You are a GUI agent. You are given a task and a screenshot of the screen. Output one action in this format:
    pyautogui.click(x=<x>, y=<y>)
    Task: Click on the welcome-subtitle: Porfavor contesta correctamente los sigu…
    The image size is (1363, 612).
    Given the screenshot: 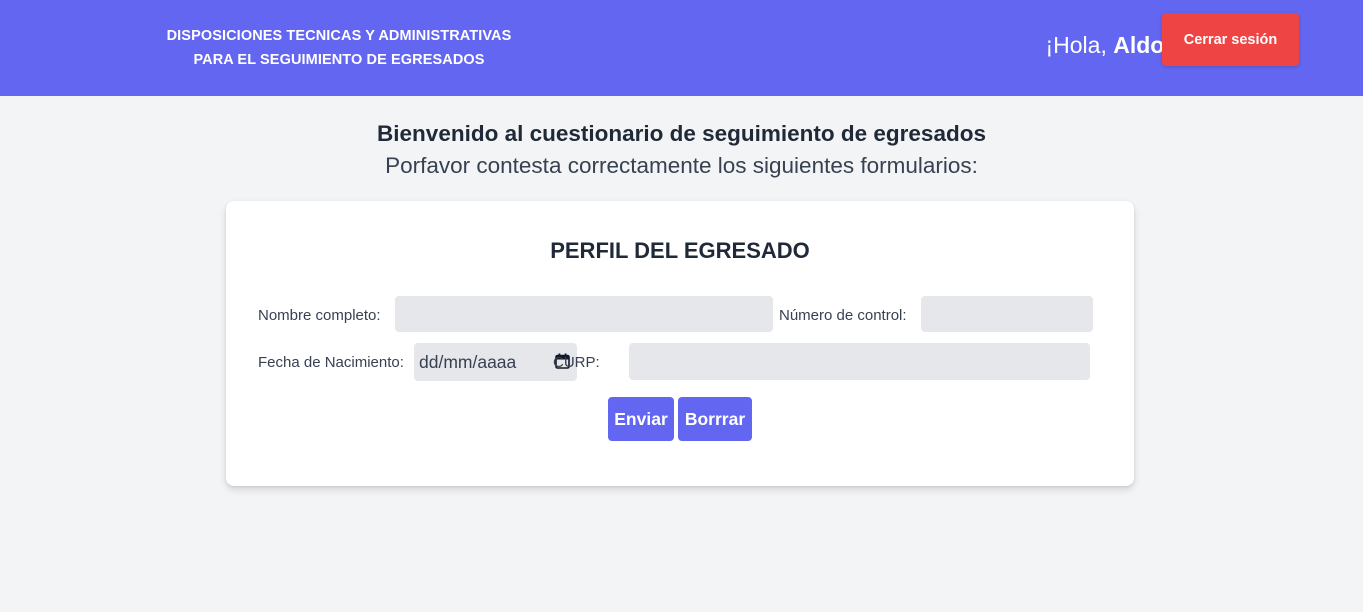 What is the action you would take?
    pyautogui.click(x=681, y=165)
    